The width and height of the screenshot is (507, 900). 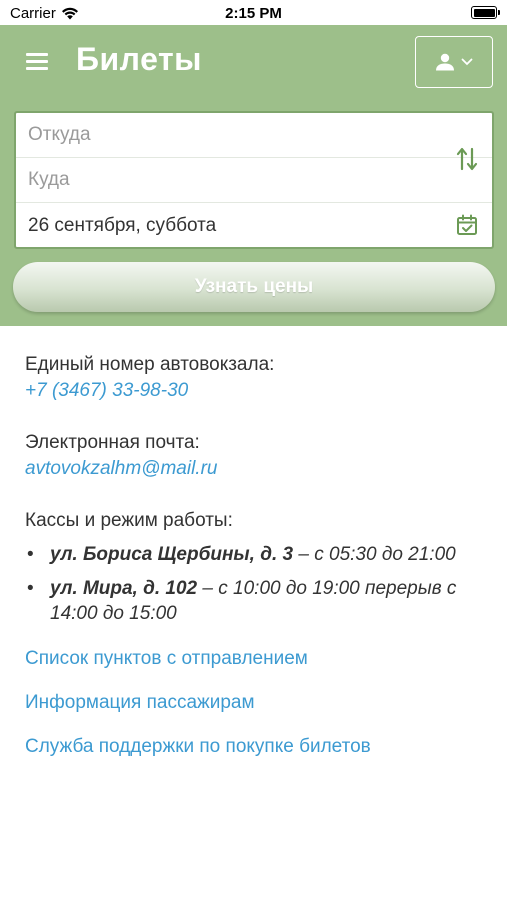 What do you see at coordinates (255, 747) in the screenshot?
I see `support-link: Служба поддержки по покупке билетов` at bounding box center [255, 747].